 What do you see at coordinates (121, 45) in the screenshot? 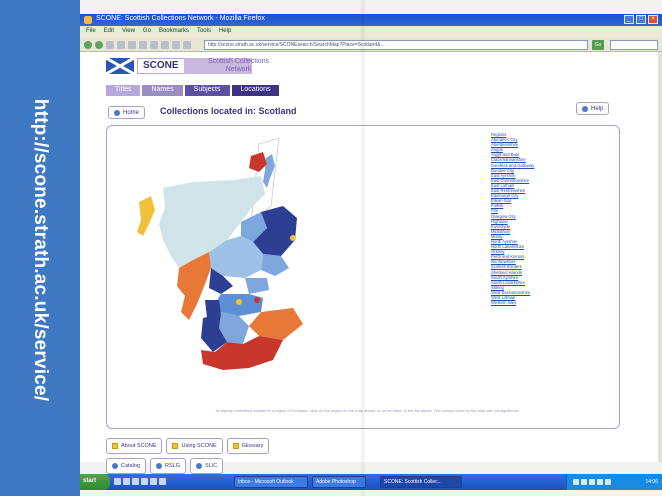
I see `stop-icon` at bounding box center [121, 45].